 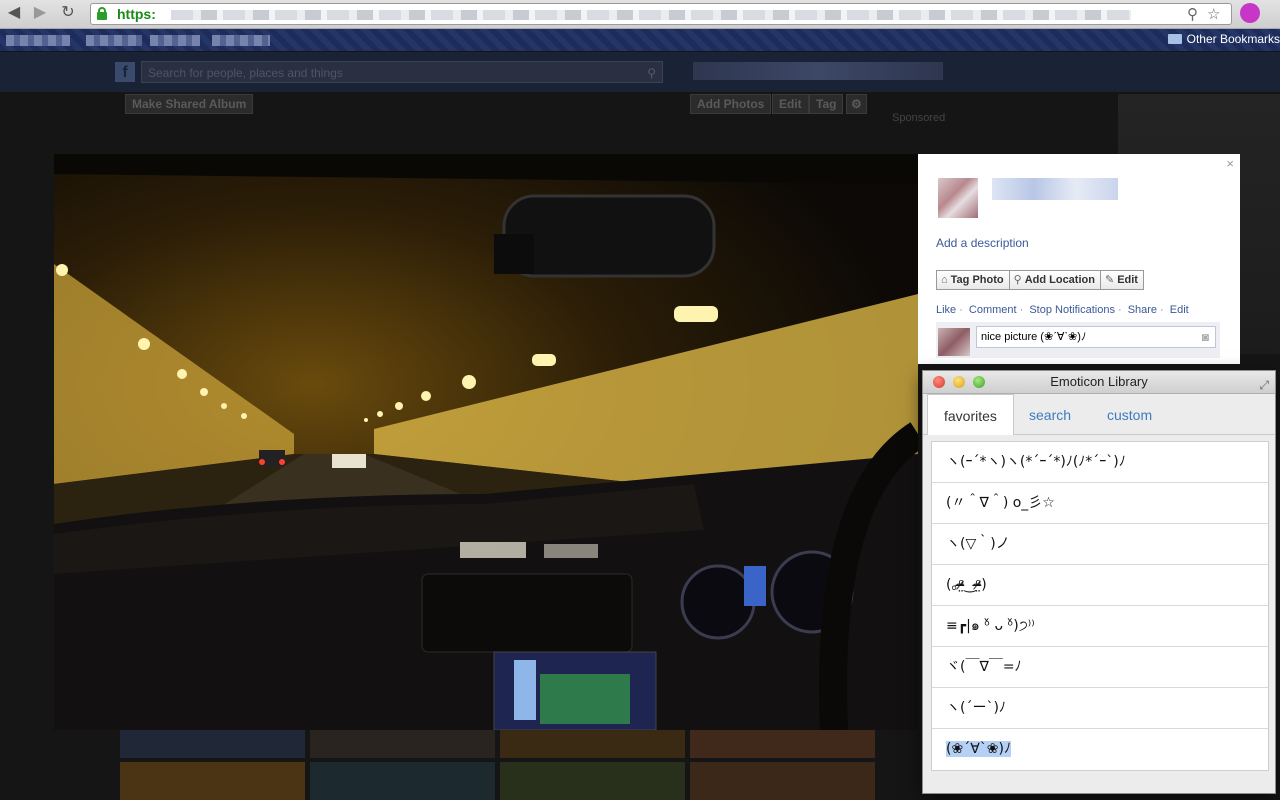 I want to click on bookmarks-bar: Other Bookmarks, so click(x=640, y=40).